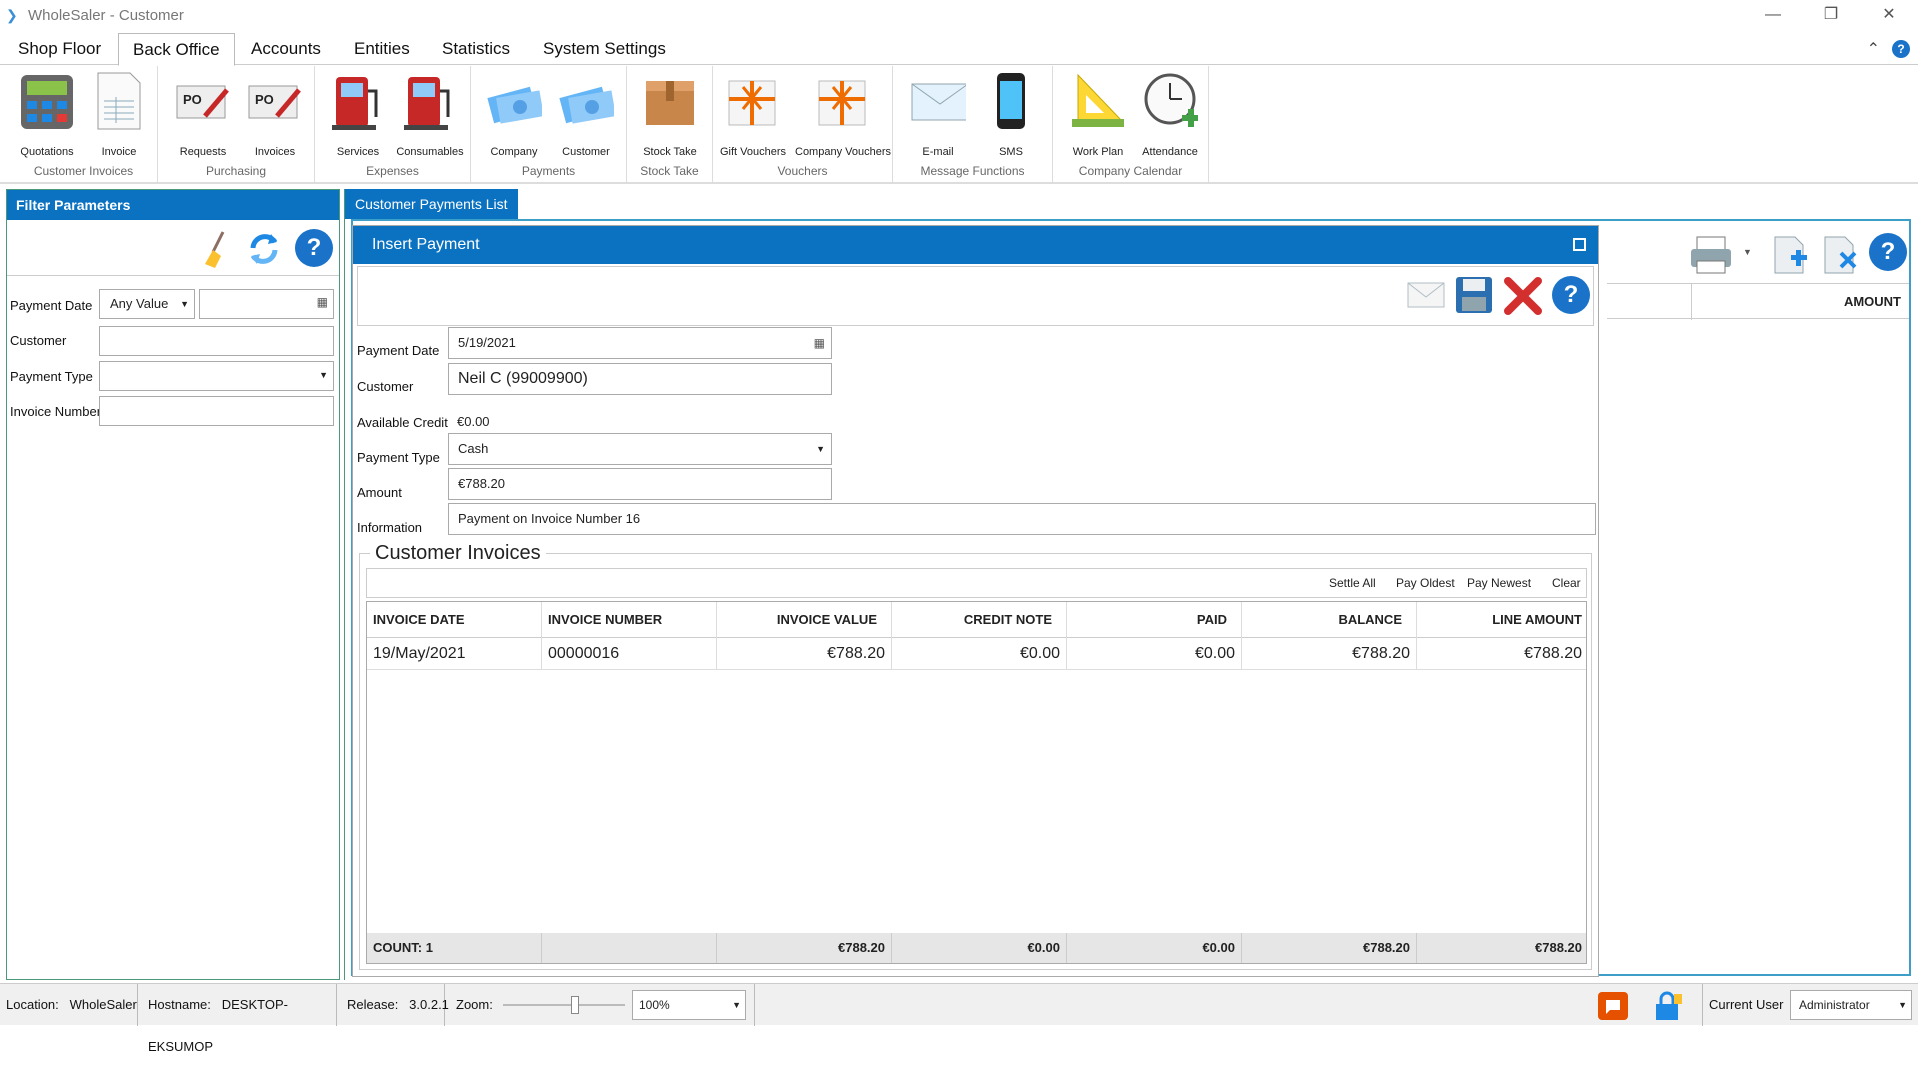  What do you see at coordinates (1502, 654) in the screenshot?
I see `cell-line-amount: €788.20` at bounding box center [1502, 654].